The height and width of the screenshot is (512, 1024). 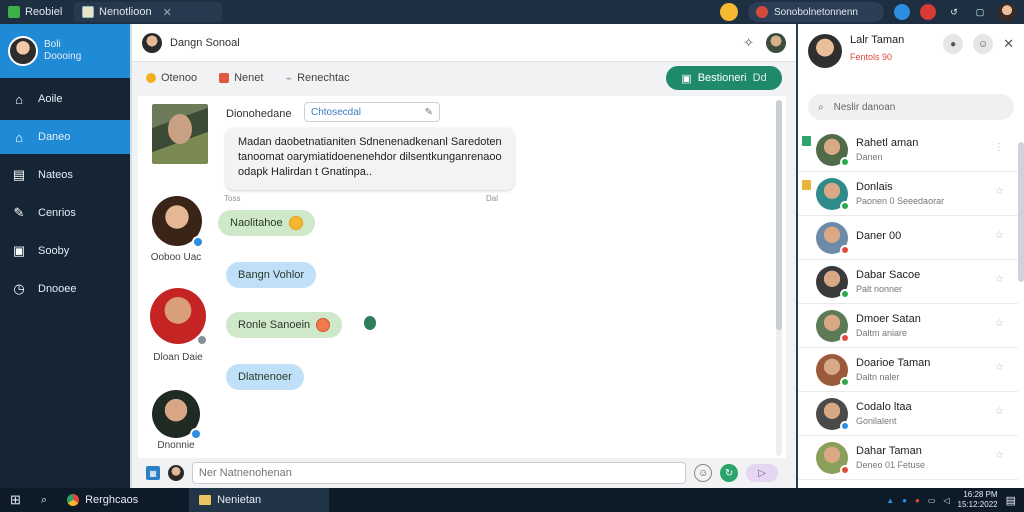 What do you see at coordinates (908, 238) in the screenshot?
I see `contact-row: Daner 00 ☆` at bounding box center [908, 238].